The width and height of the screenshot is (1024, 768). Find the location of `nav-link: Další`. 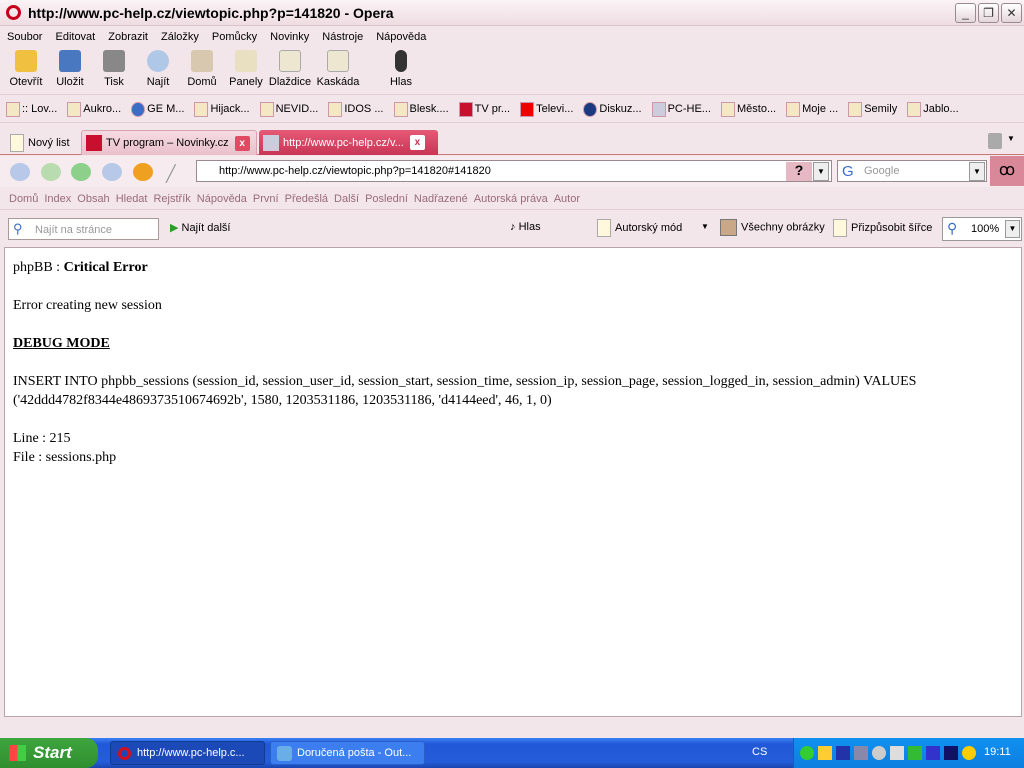

nav-link: Další is located at coordinates (346, 199).